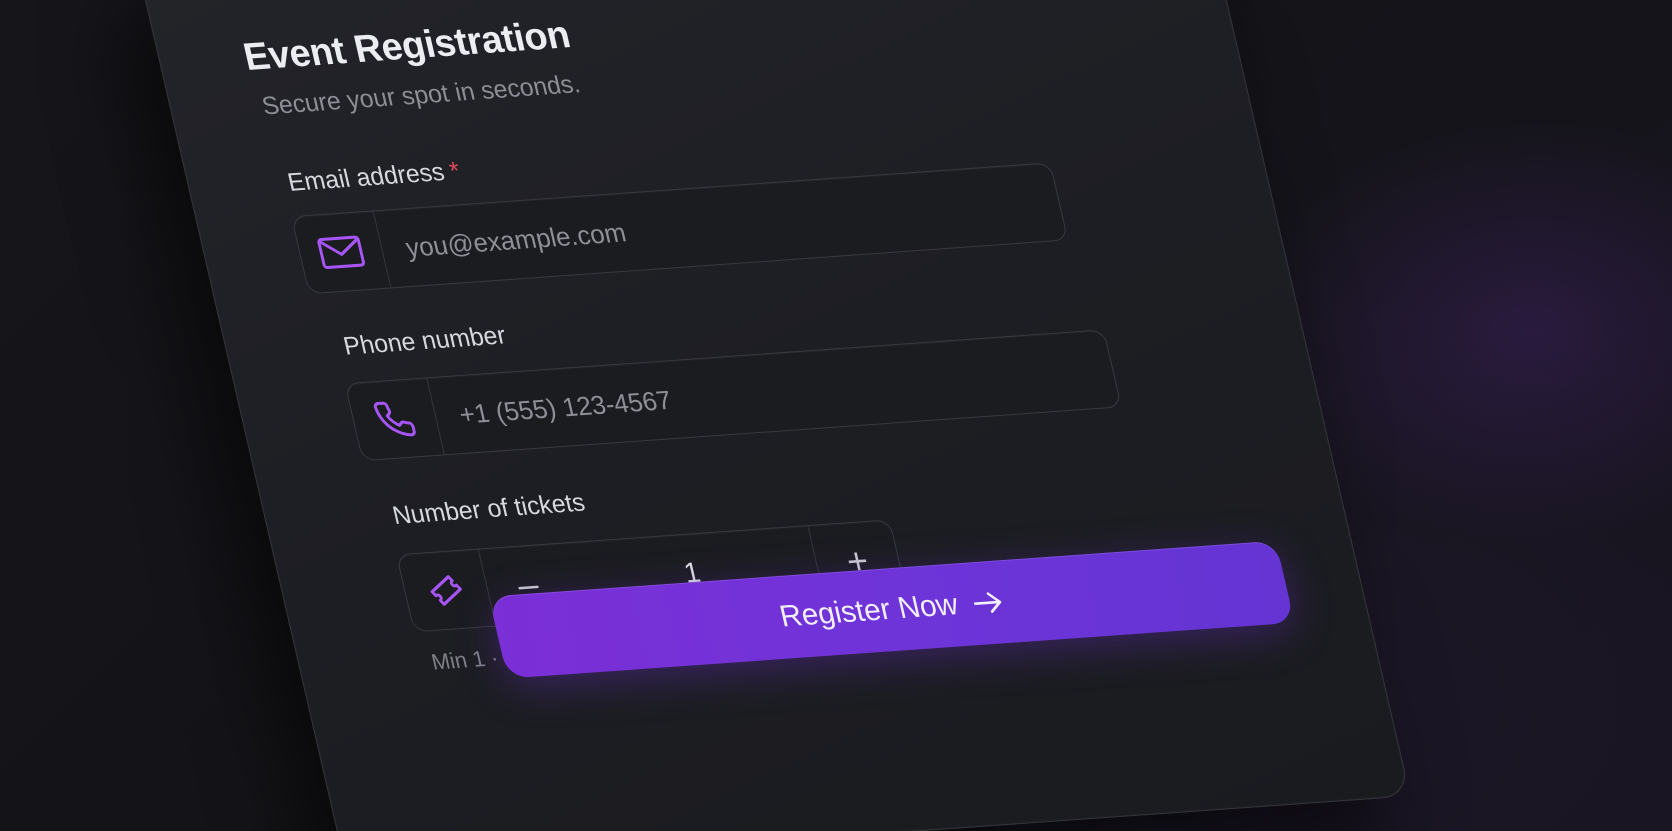  Describe the element at coordinates (988, 603) in the screenshot. I see `arrow-right-icon` at that location.